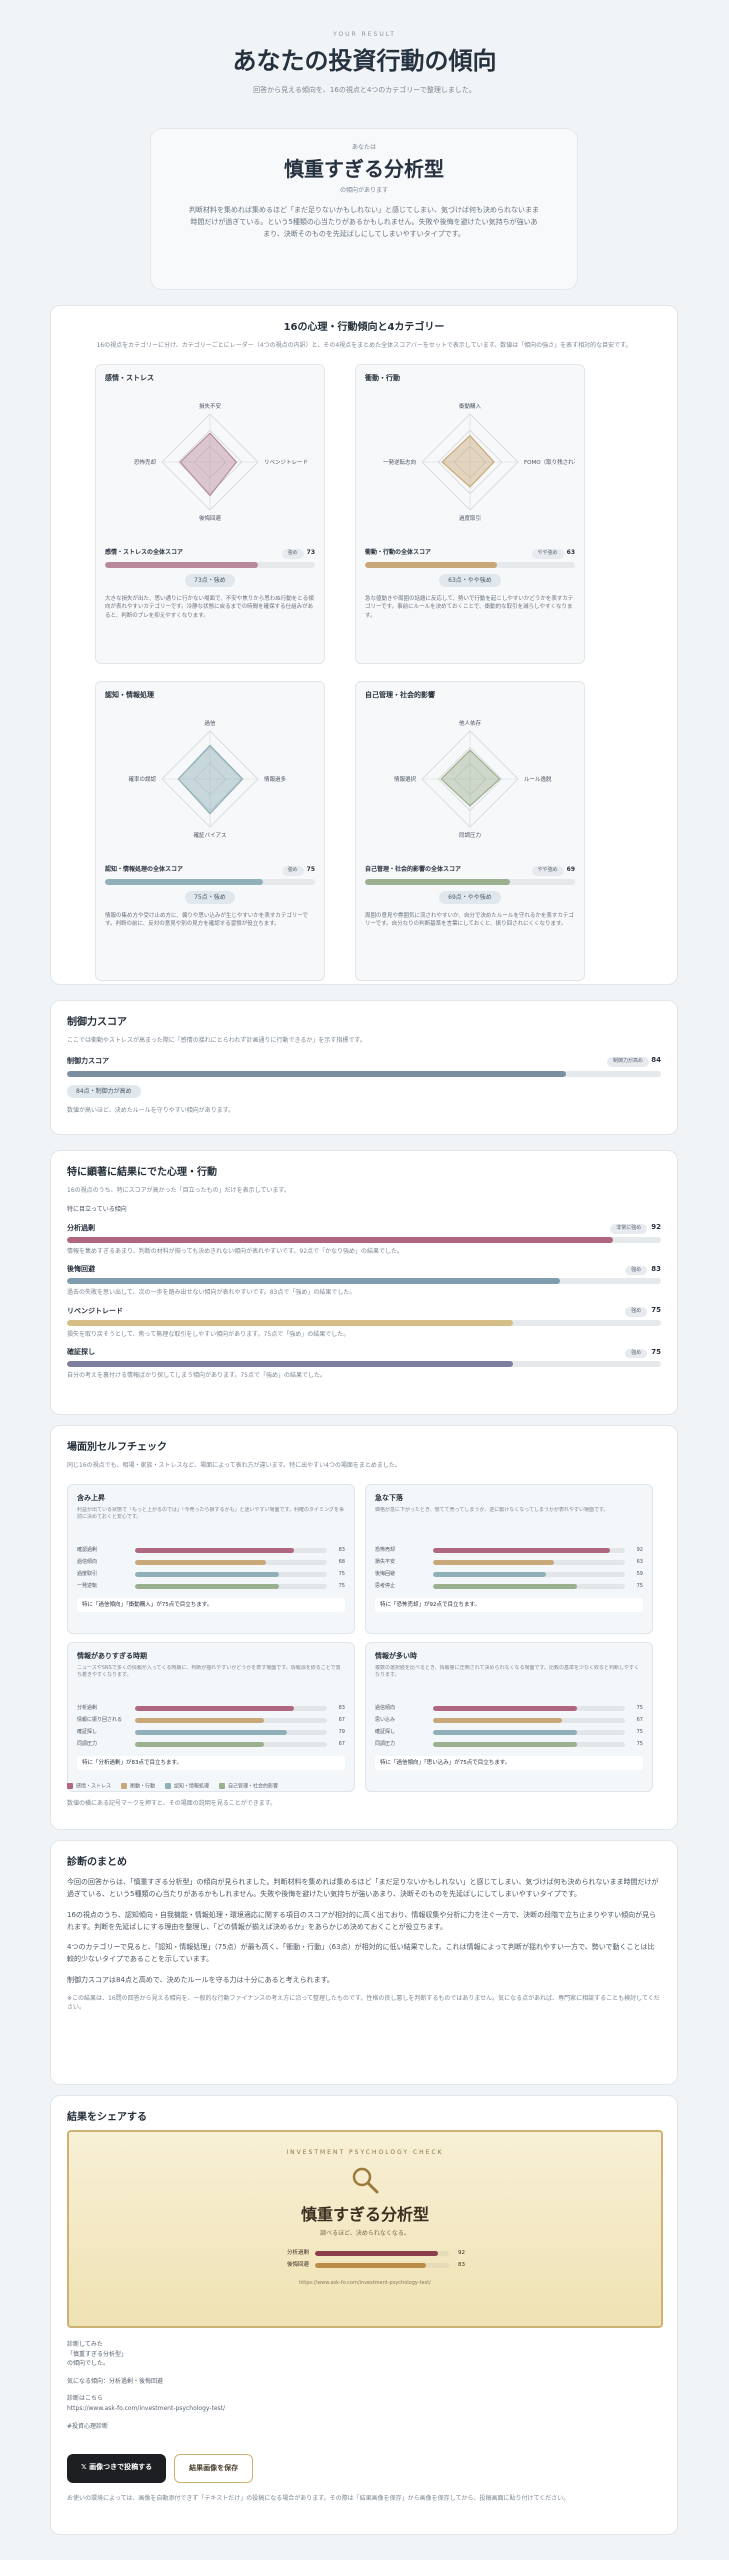 This screenshot has height=2560, width=729. Describe the element at coordinates (214, 2468) in the screenshot. I see `save-image-button: 結果画像を保存` at that location.